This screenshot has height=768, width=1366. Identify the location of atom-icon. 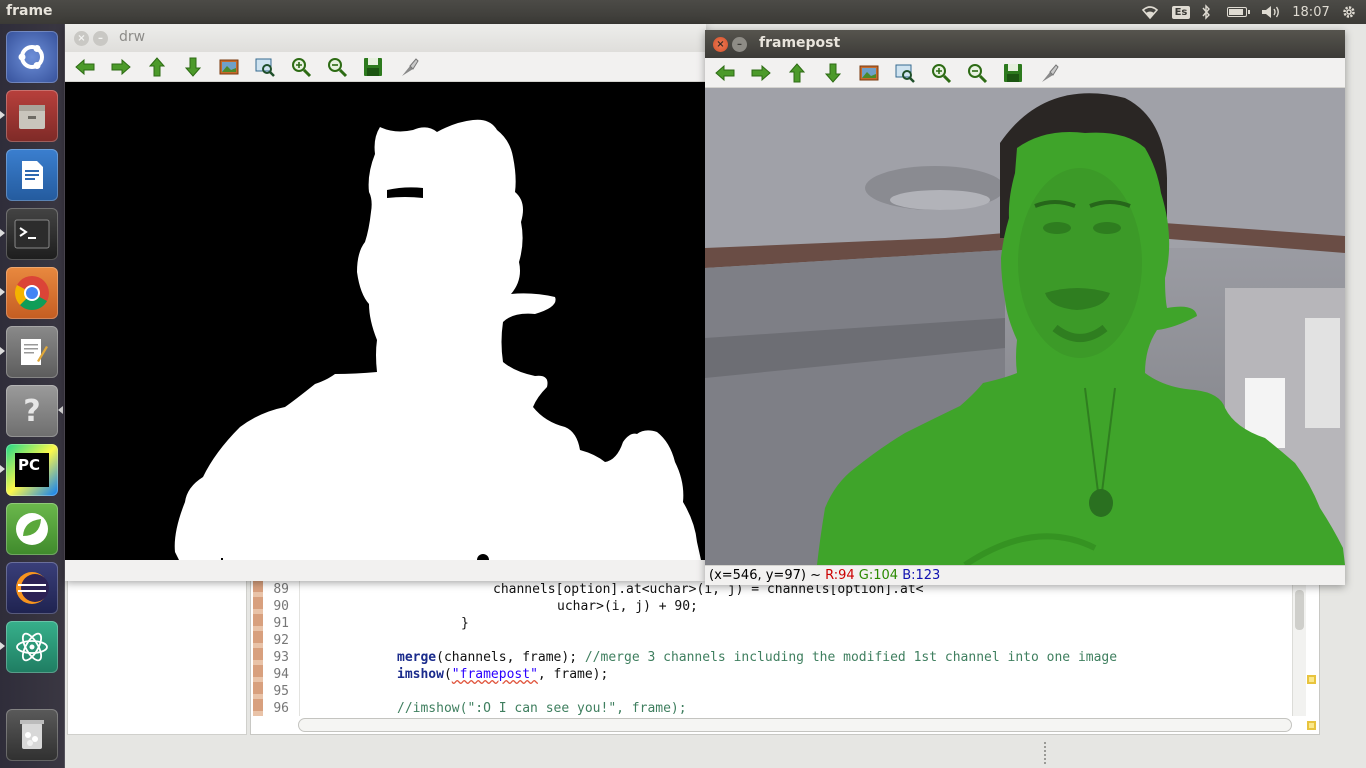
(32, 647).